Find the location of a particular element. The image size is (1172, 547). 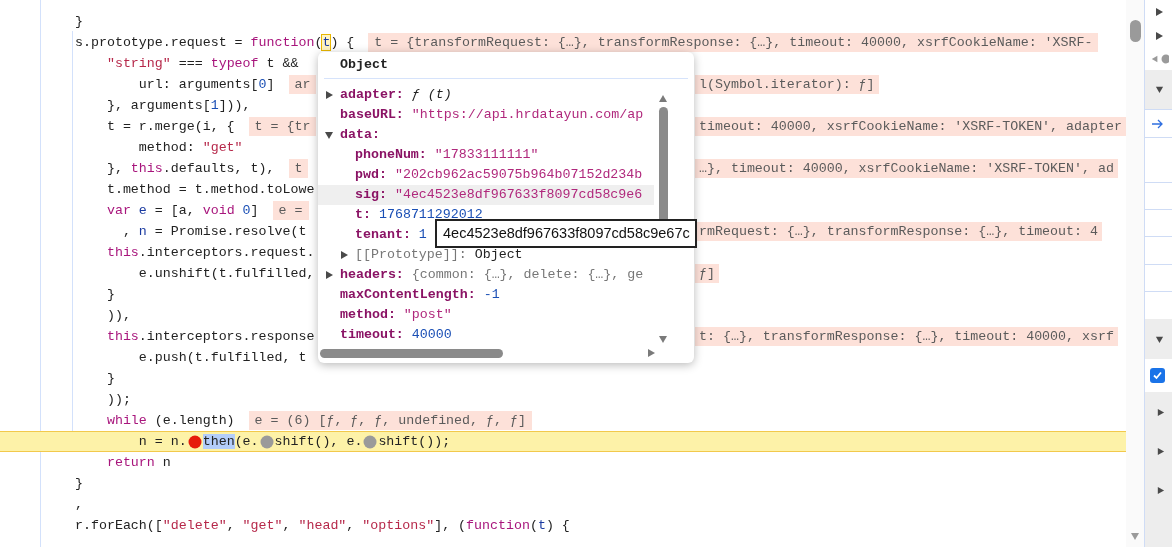

code-text: s.prototype.request = function(t) { is located at coordinates (215, 42).